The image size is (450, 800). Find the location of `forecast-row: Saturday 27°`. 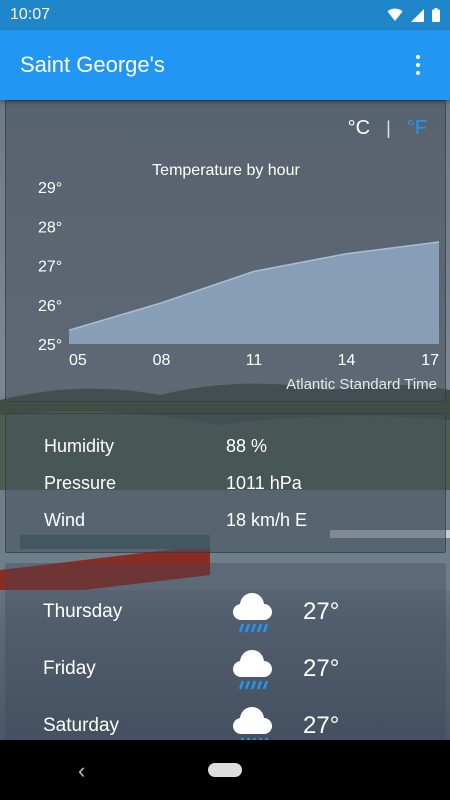

forecast-row: Saturday 27° is located at coordinates (233, 721).